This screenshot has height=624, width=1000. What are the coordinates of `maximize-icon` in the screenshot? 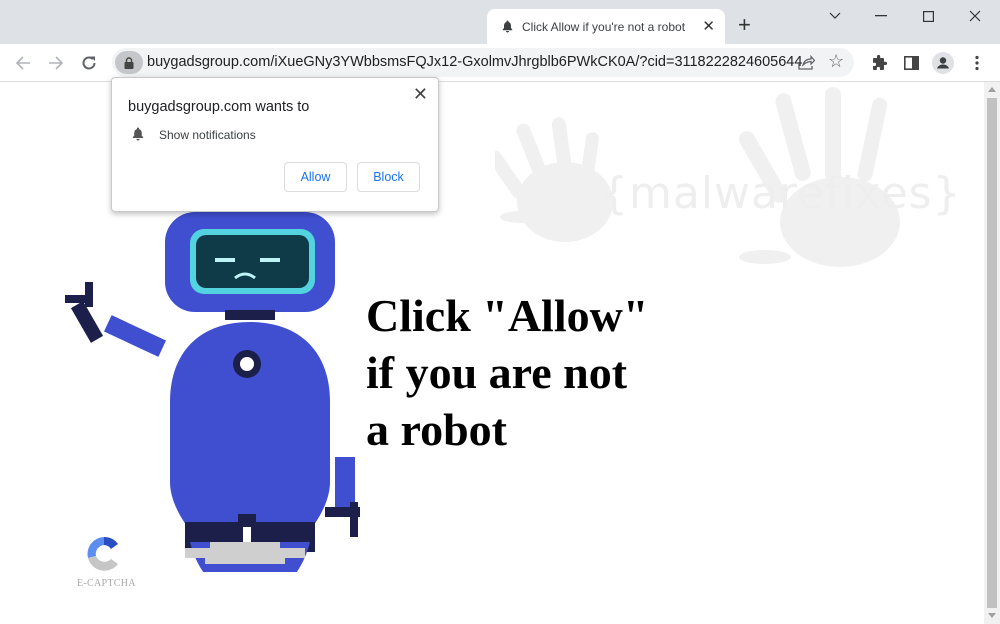 It's located at (928, 16).